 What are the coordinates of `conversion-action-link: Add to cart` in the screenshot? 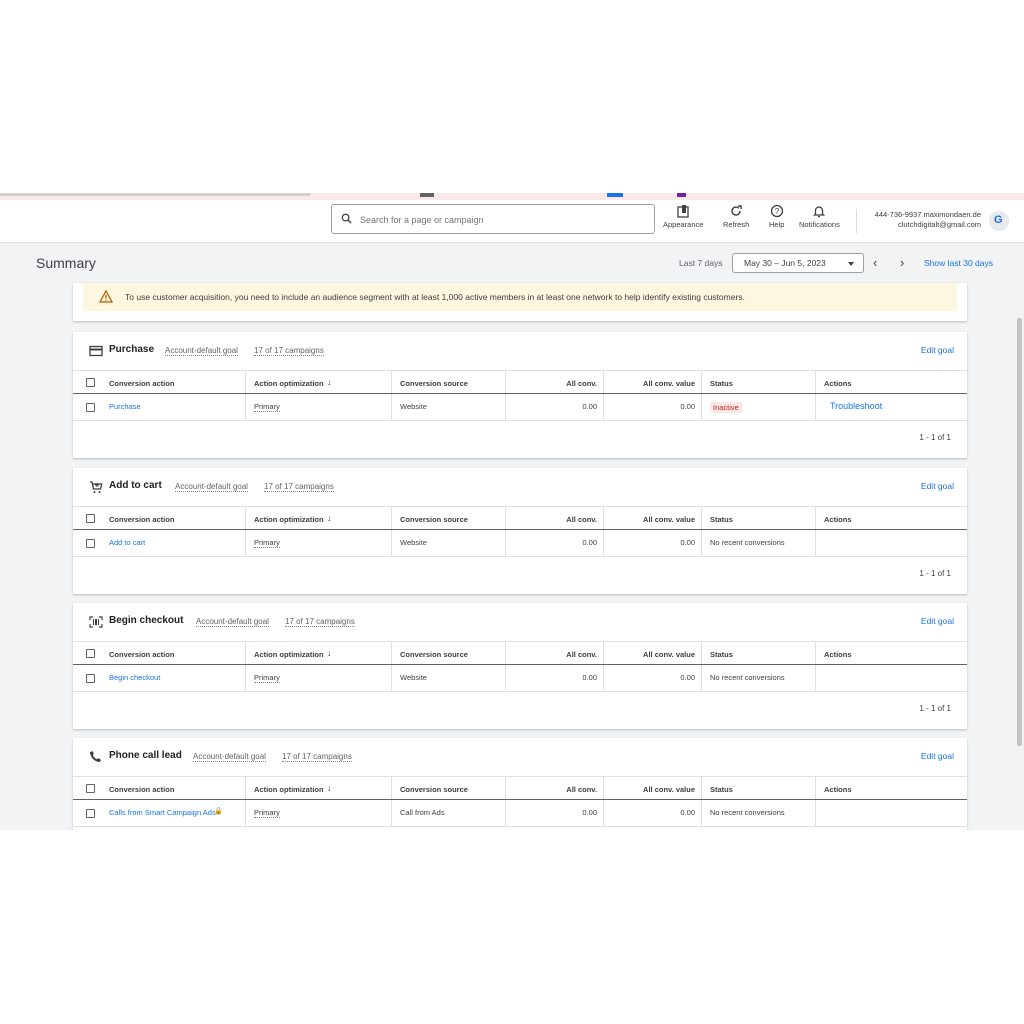 It's located at (127, 542).